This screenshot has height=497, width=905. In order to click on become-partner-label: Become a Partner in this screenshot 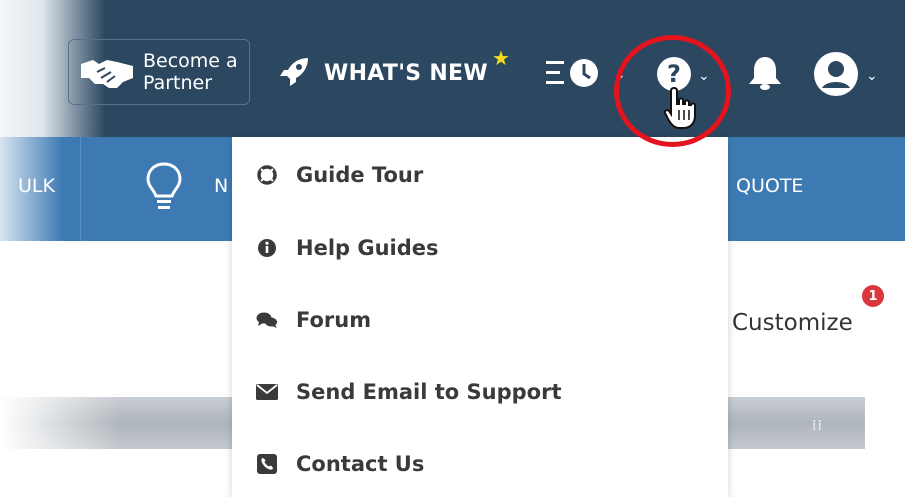, I will do `click(190, 72)`.